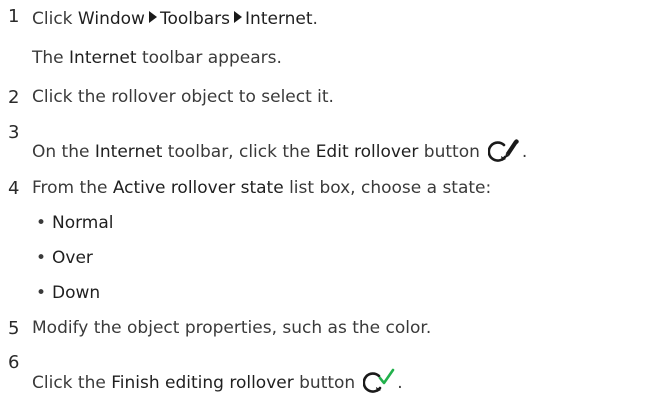 Image resolution: width=668 pixels, height=418 pixels. Describe the element at coordinates (72, 383) in the screenshot. I see `step-6-prefix: Click the` at that location.